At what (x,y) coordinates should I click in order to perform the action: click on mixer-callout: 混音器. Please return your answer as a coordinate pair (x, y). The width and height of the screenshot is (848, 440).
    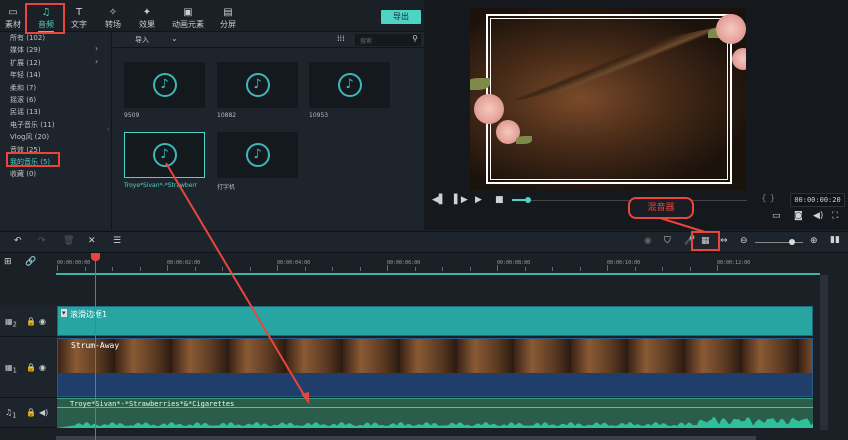
    Looking at the image, I should click on (661, 208).